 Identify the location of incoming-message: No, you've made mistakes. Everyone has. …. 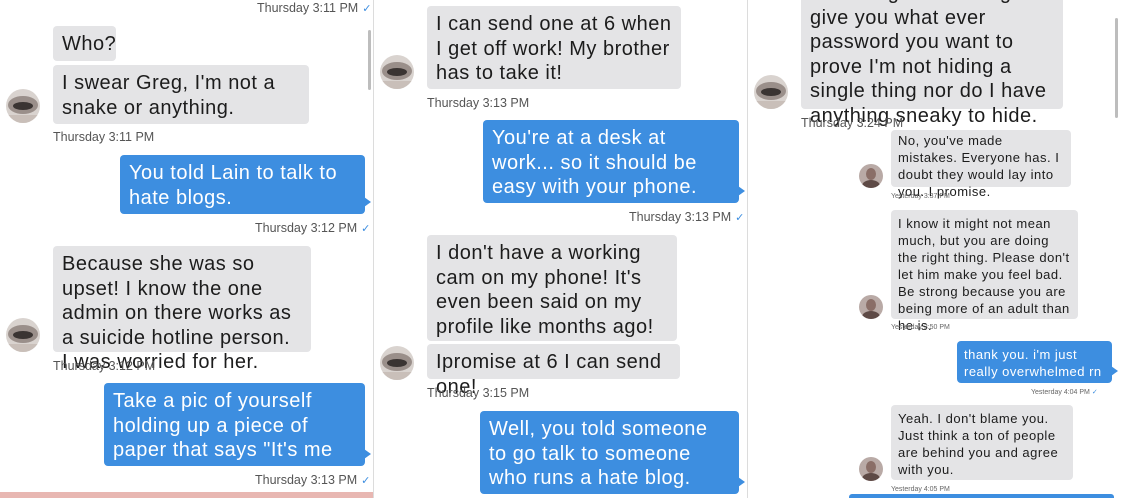
(981, 164).